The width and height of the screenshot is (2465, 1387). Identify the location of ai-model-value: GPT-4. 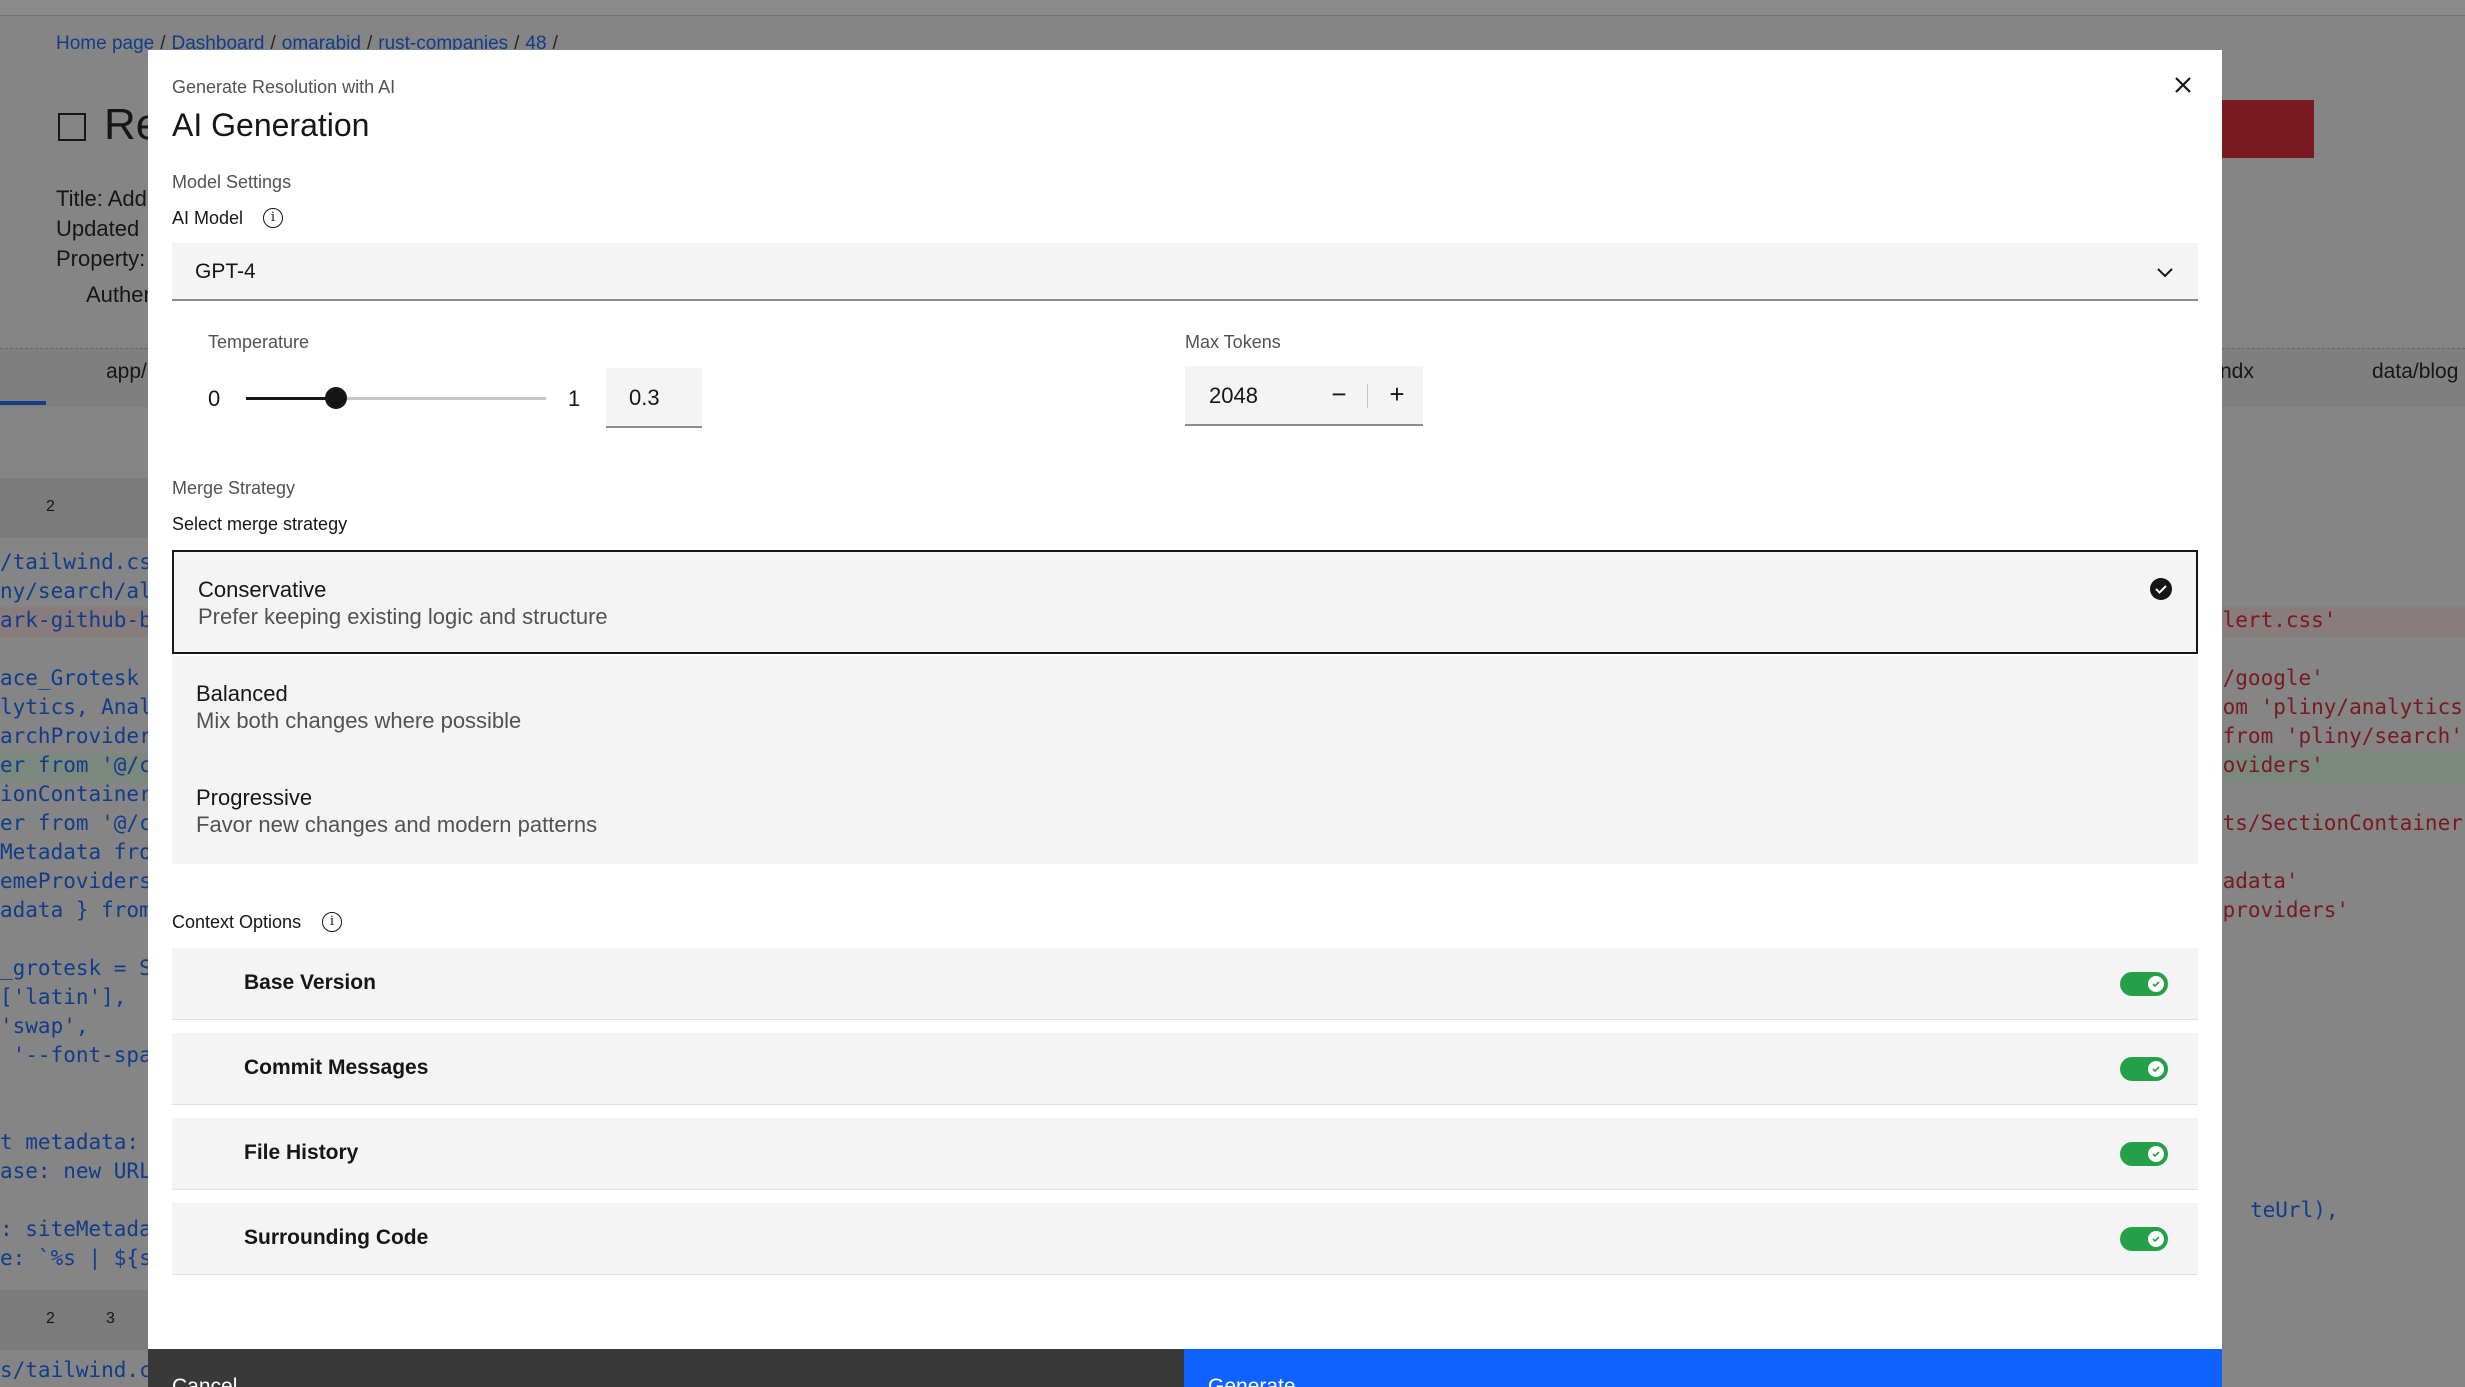
(225, 272).